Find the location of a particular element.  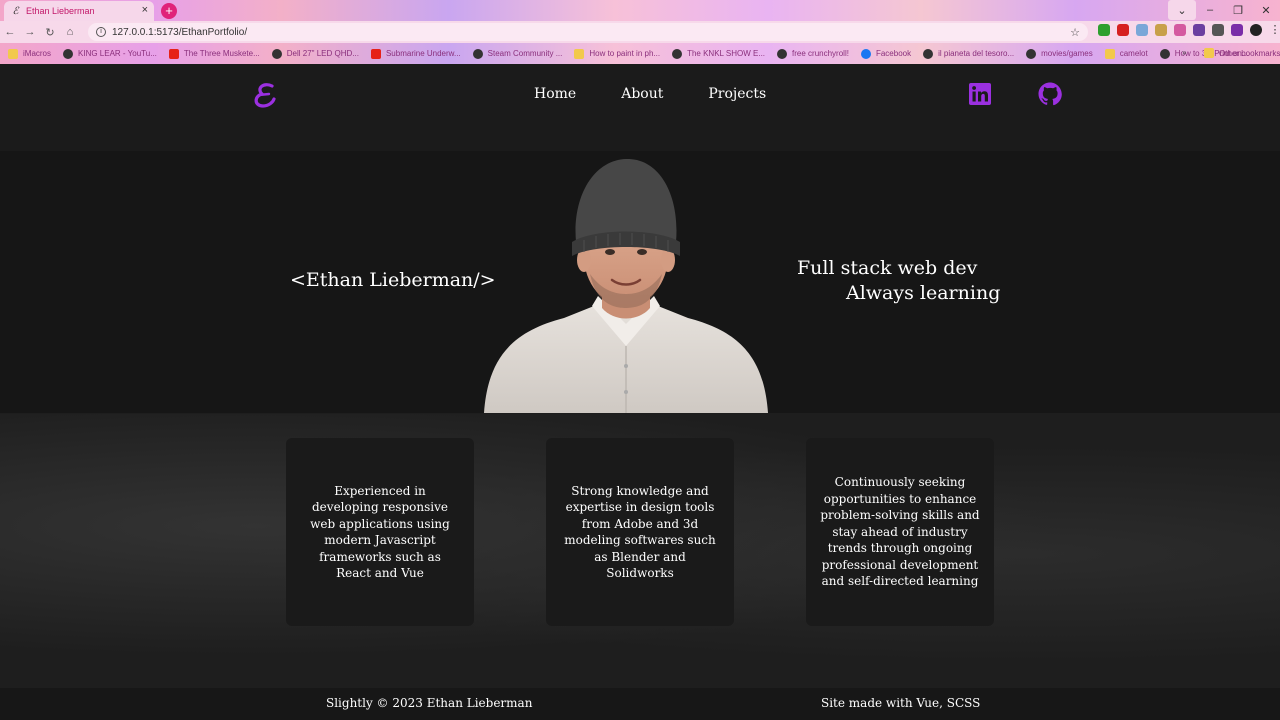

steam-icon is located at coordinates (477, 53).